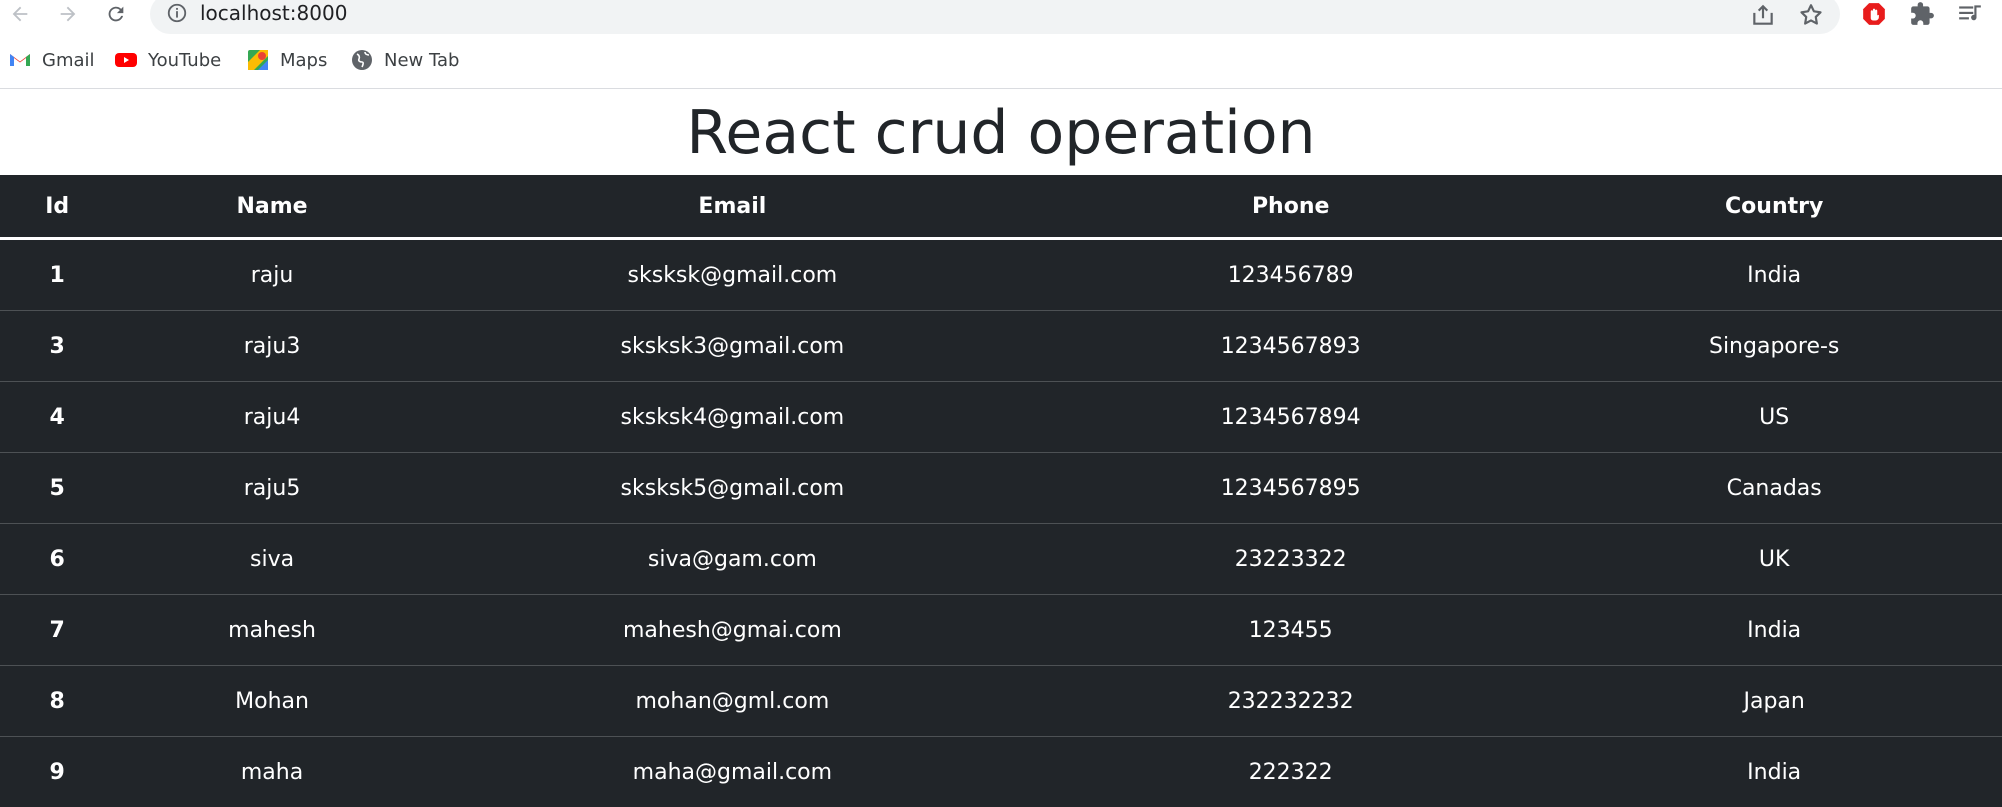 The image size is (2002, 807). I want to click on back-button, so click(20, 14).